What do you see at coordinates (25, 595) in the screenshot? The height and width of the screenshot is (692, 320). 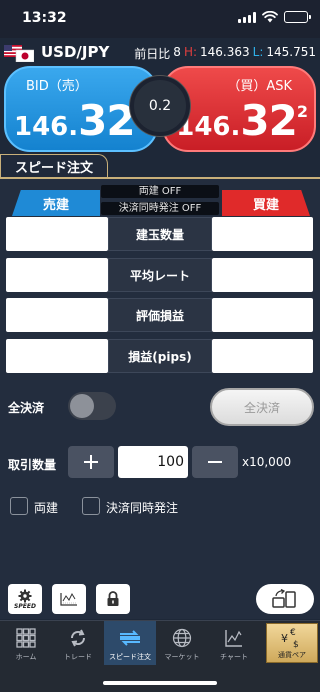 I see `gear-icon` at bounding box center [25, 595].